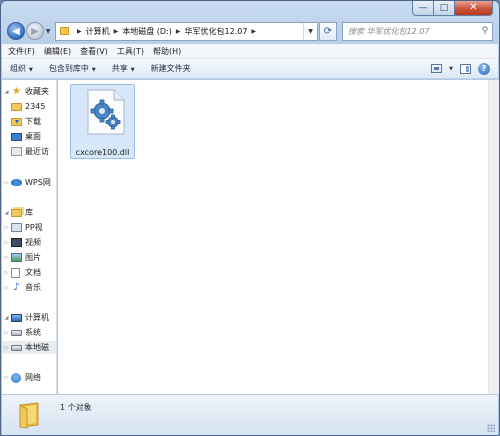  Describe the element at coordinates (493, 237) in the screenshot. I see `vertical-scrollbar` at that location.